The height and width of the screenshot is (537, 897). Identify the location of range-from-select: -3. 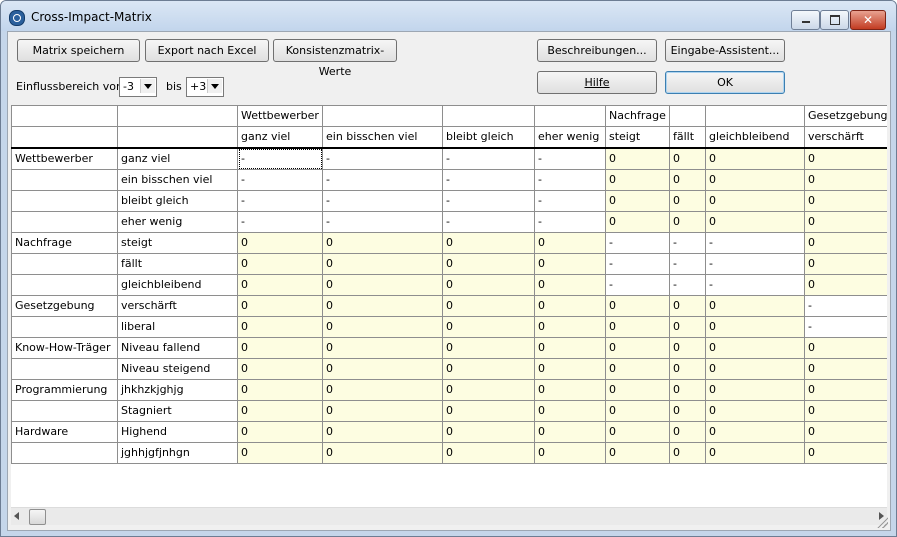
(138, 87).